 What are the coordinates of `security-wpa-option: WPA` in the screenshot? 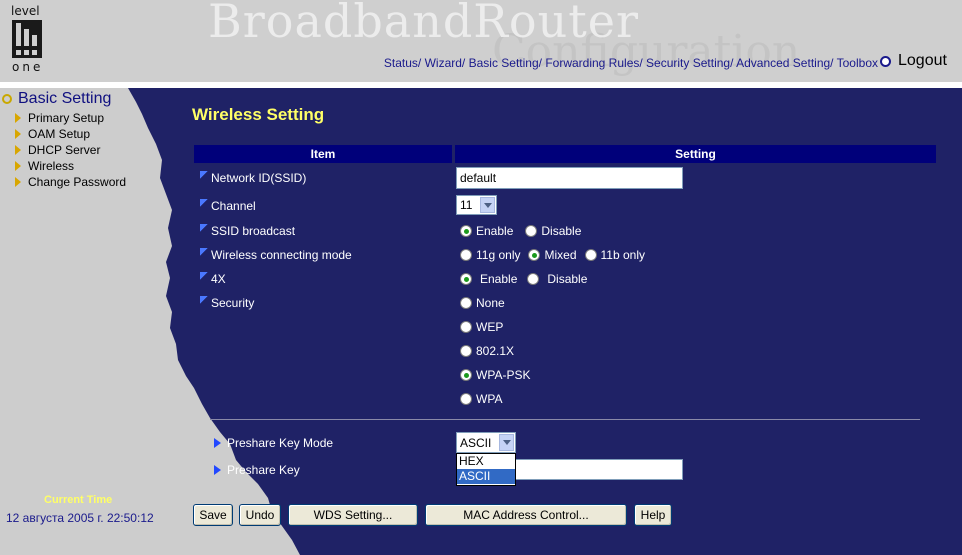 It's located at (481, 399).